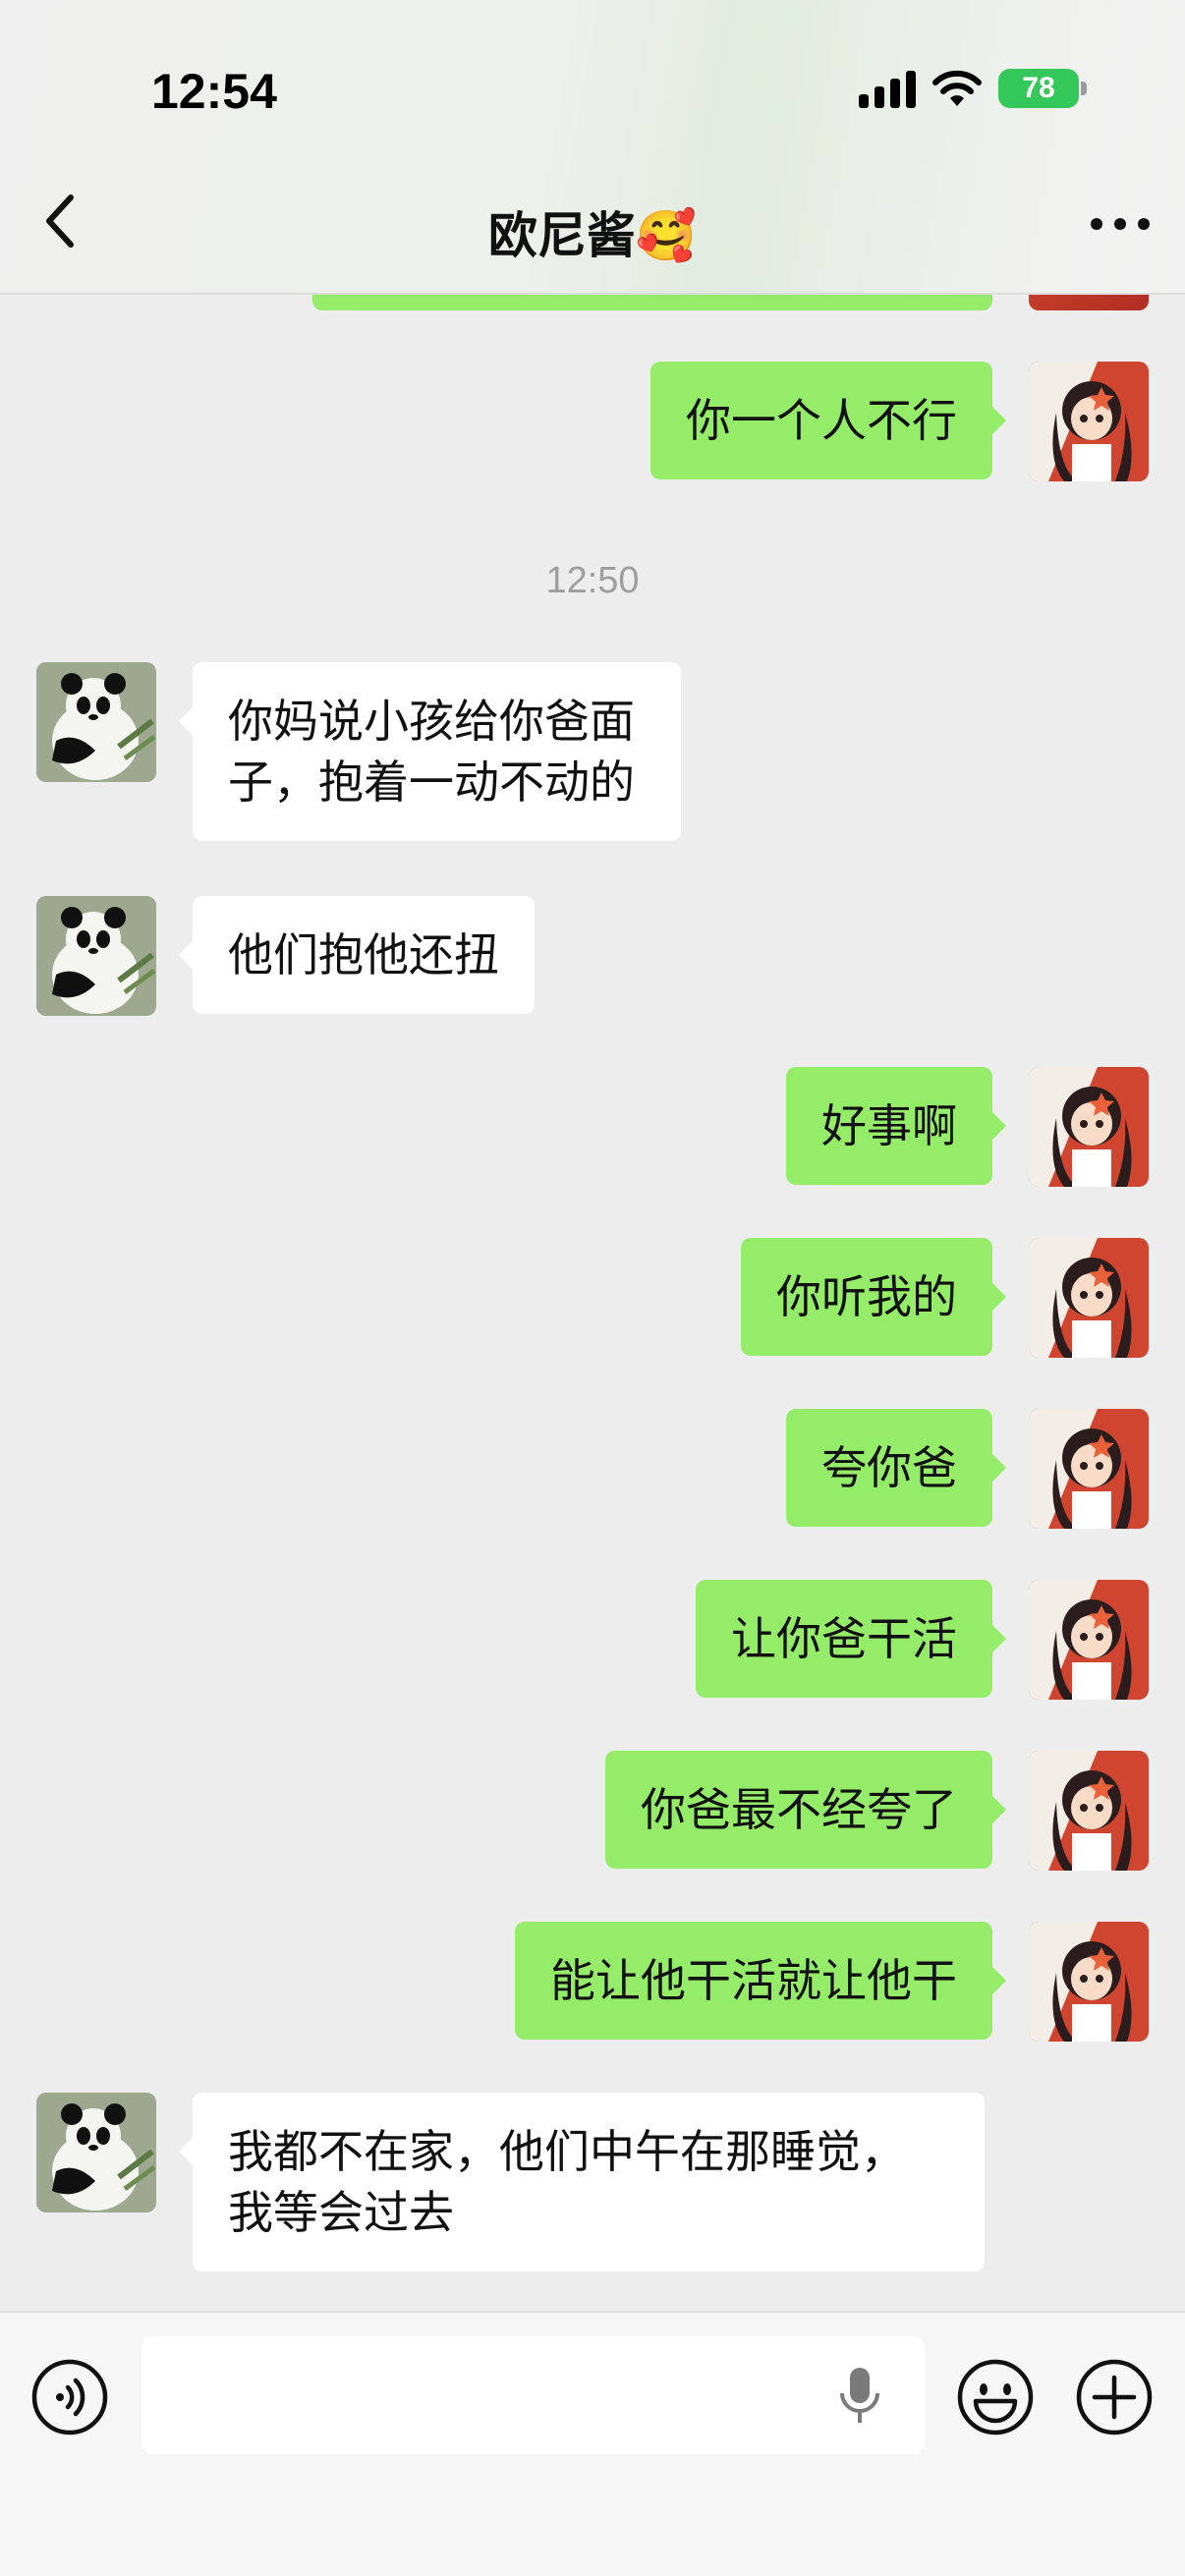  I want to click on plus-circle-icon, so click(1115, 2397).